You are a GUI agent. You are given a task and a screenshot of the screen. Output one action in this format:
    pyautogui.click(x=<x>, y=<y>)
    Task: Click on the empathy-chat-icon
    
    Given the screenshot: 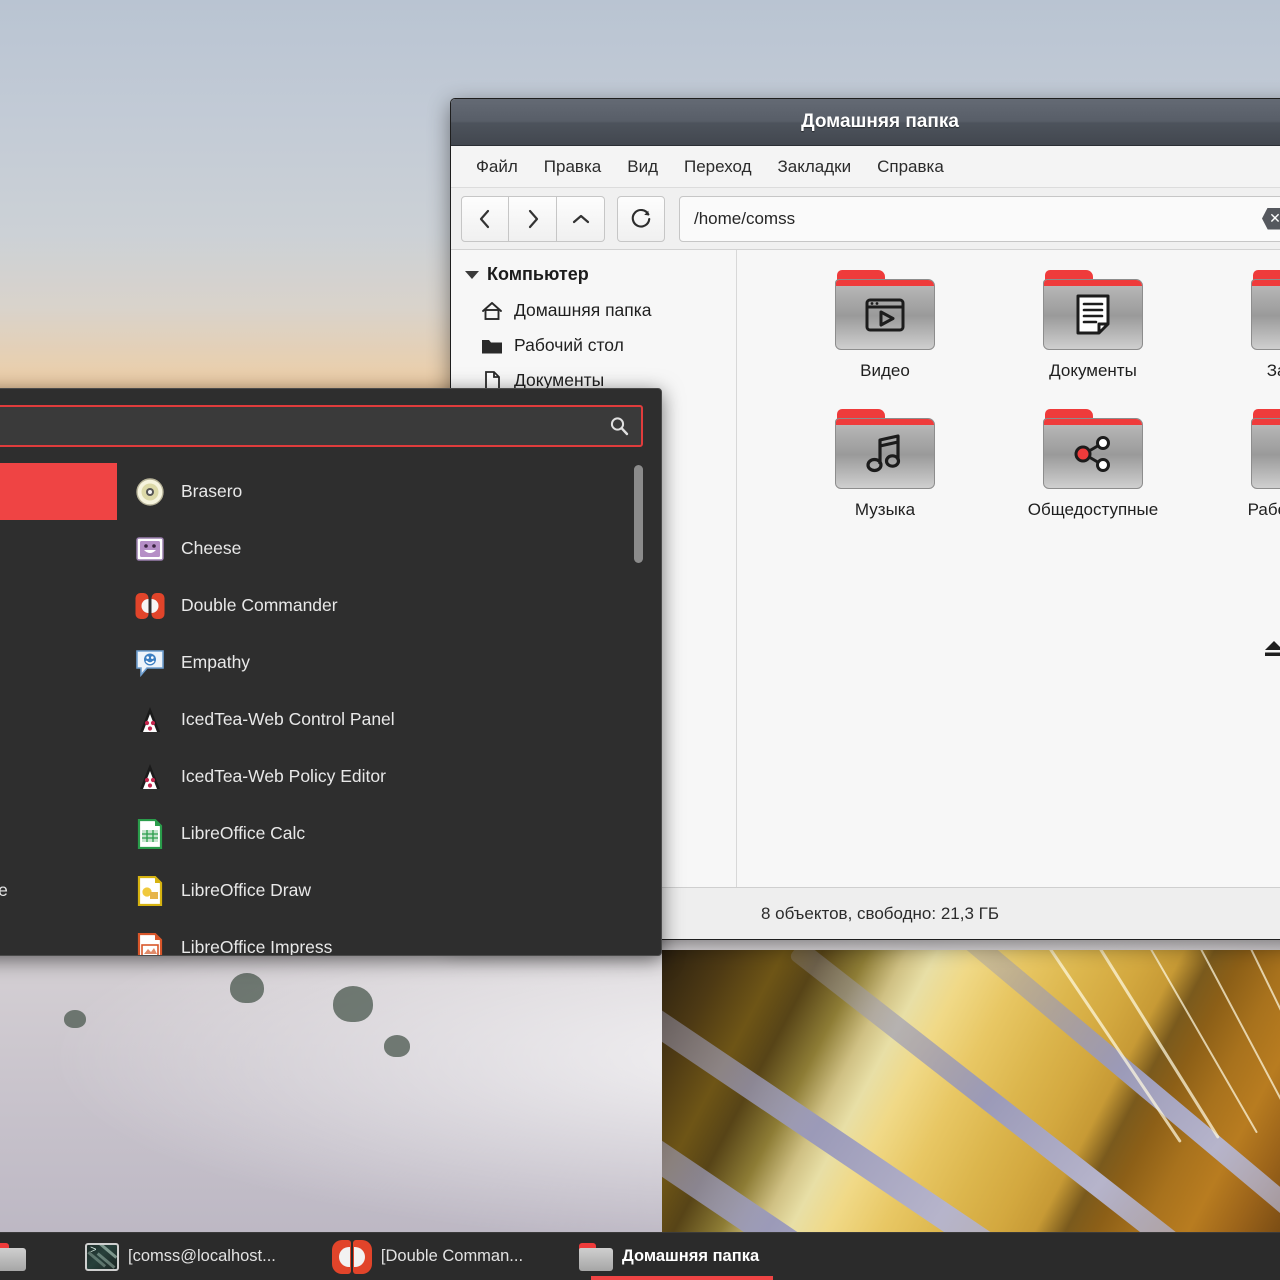 What is the action you would take?
    pyautogui.click(x=150, y=663)
    